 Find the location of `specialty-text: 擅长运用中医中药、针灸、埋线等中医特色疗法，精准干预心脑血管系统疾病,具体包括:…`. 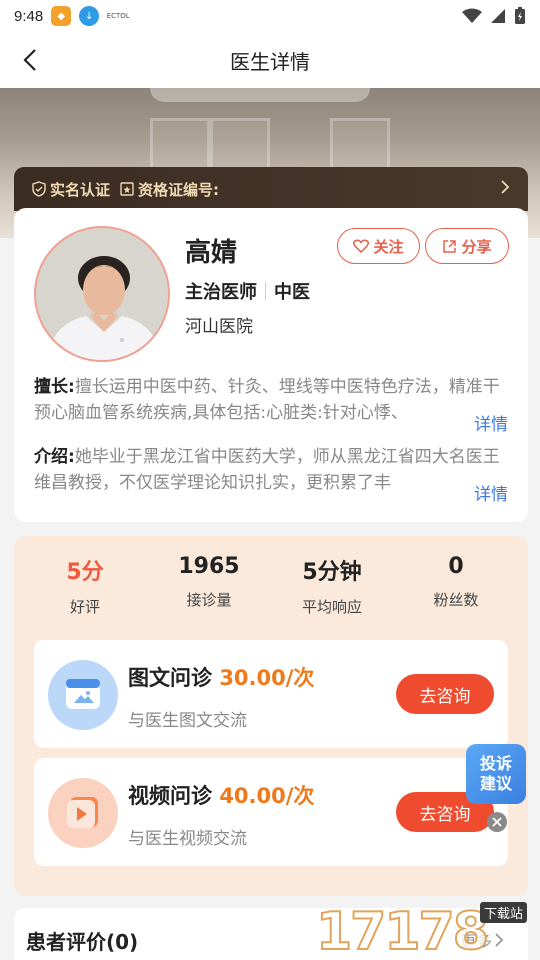

specialty-text: 擅长运用中医中药、针灸、埋线等中医特色疗法，精准干预心脑血管系统疾病,具体包括:… is located at coordinates (267, 400).